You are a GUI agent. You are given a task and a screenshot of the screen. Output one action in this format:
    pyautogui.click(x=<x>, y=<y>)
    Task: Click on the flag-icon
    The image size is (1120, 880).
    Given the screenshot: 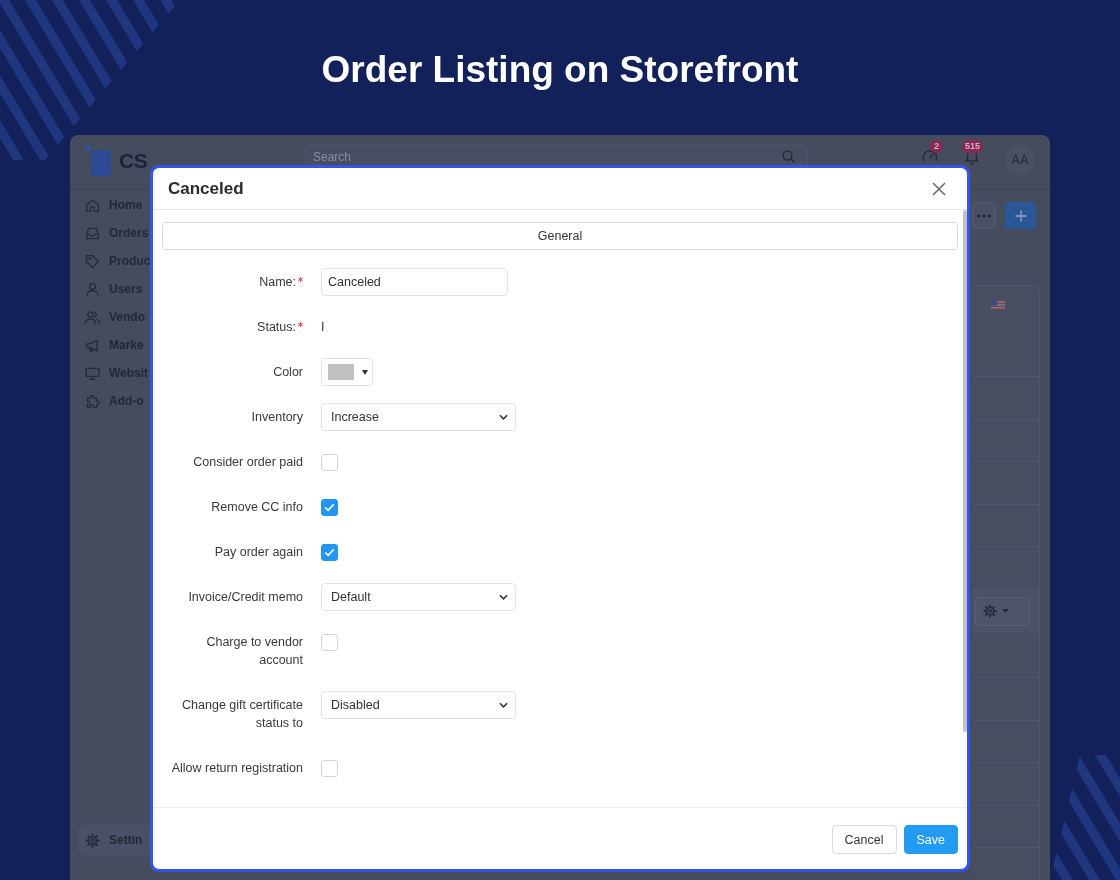 What is the action you would take?
    pyautogui.click(x=998, y=305)
    